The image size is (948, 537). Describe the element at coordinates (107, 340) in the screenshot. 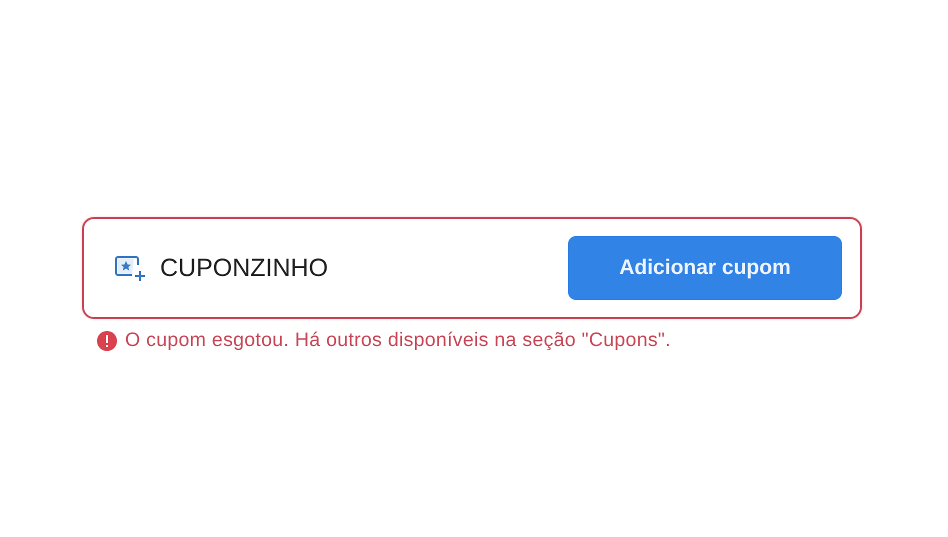

I see `error-icon` at that location.